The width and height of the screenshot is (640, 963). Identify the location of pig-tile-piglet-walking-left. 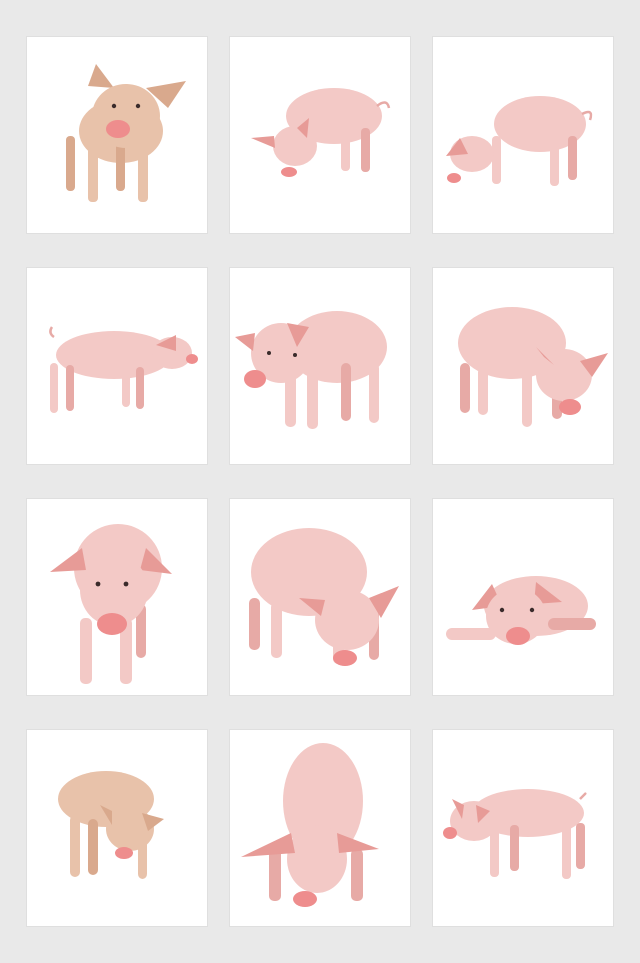
(320, 366).